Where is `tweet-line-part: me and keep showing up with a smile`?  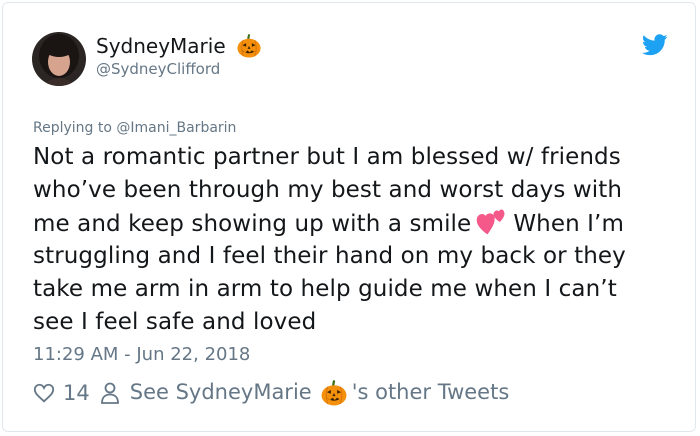
tweet-line-part: me and keep showing up with a smile is located at coordinates (252, 224).